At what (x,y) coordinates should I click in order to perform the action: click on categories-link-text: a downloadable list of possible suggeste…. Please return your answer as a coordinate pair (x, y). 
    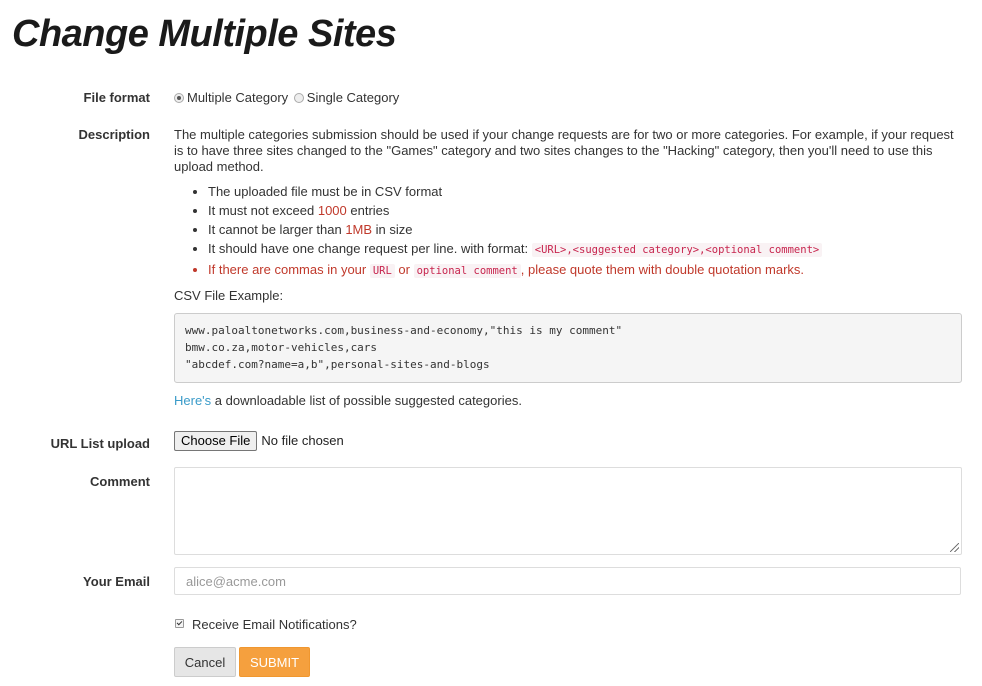
    Looking at the image, I should click on (366, 400).